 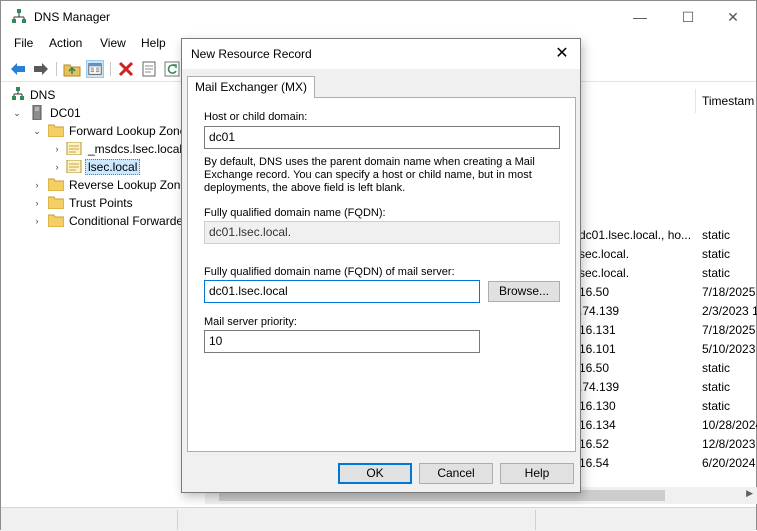 What do you see at coordinates (65, 113) in the screenshot?
I see `tree-node-label: DC01` at bounding box center [65, 113].